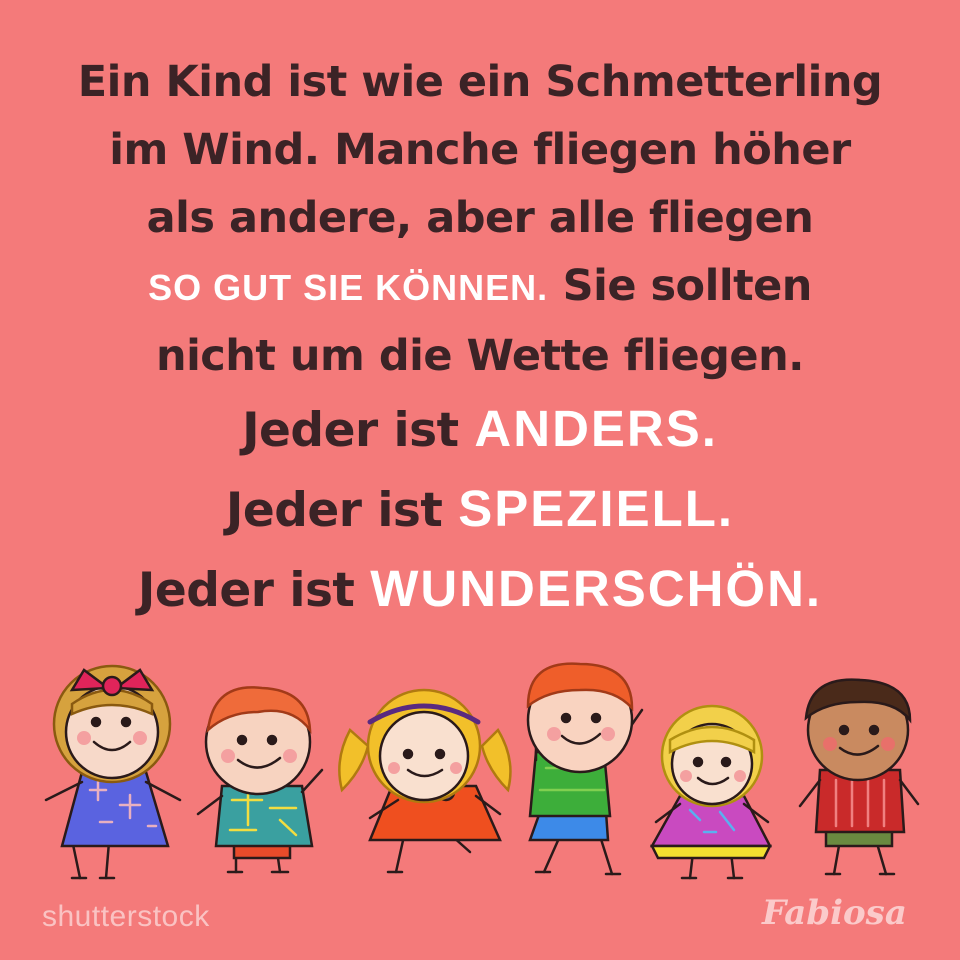 The width and height of the screenshot is (960, 960). I want to click on quote-line-5: nicht um die Wette fliegen., so click(480, 356).